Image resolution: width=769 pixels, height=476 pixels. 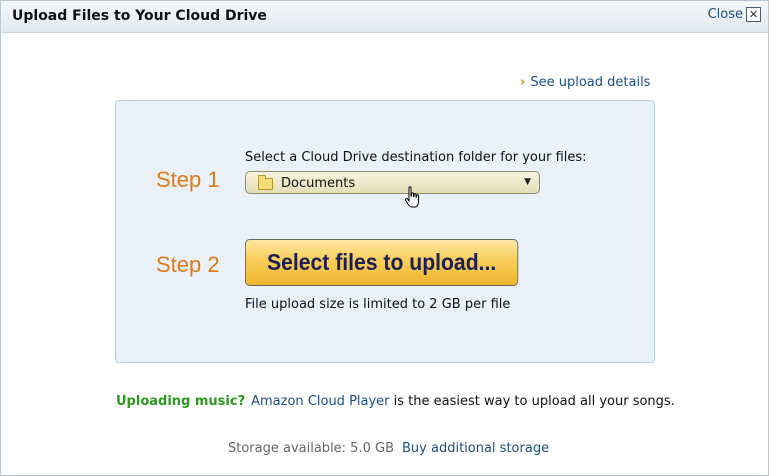 I want to click on see-upload-details-link: › See upload details, so click(x=585, y=82).